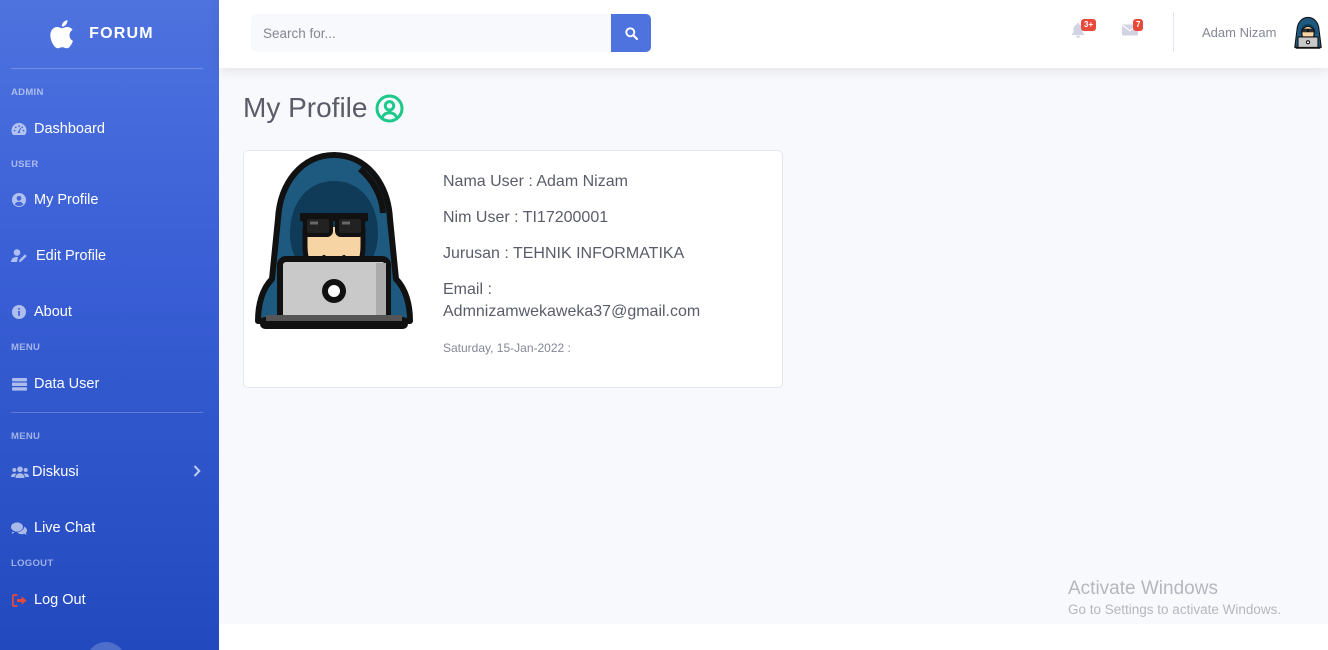 This screenshot has width=1328, height=650. I want to click on topbar: 3+ 7 Adam Nizam, so click(773, 34).